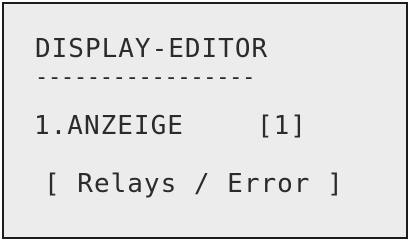  What do you see at coordinates (152, 49) in the screenshot?
I see `display-title: DISPLAY-EDITOR` at bounding box center [152, 49].